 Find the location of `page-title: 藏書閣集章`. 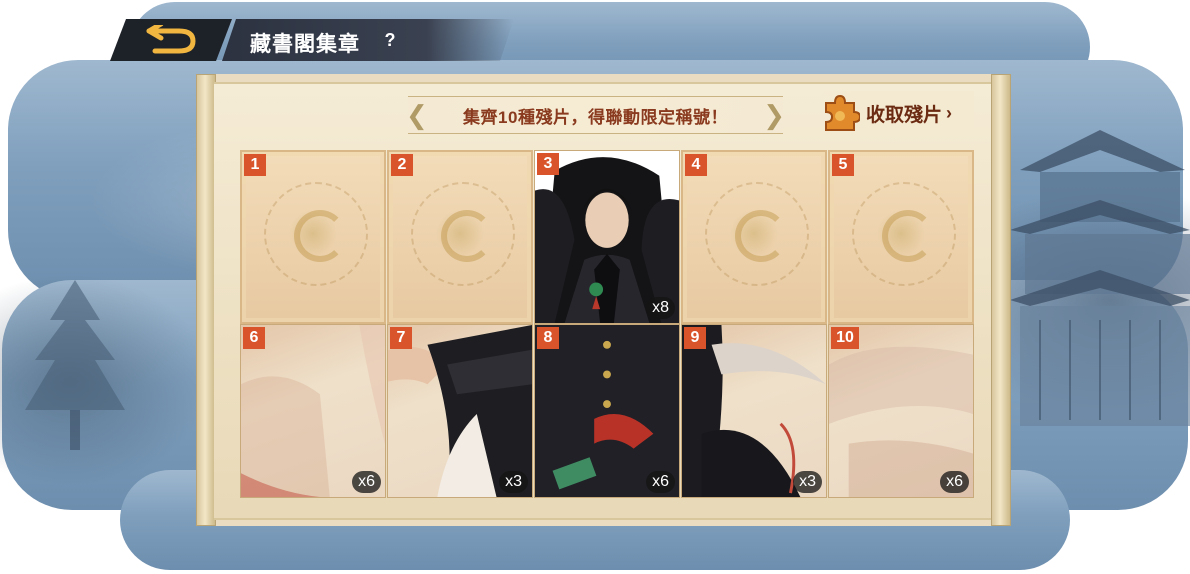

page-title: 藏書閣集章 is located at coordinates (305, 44).